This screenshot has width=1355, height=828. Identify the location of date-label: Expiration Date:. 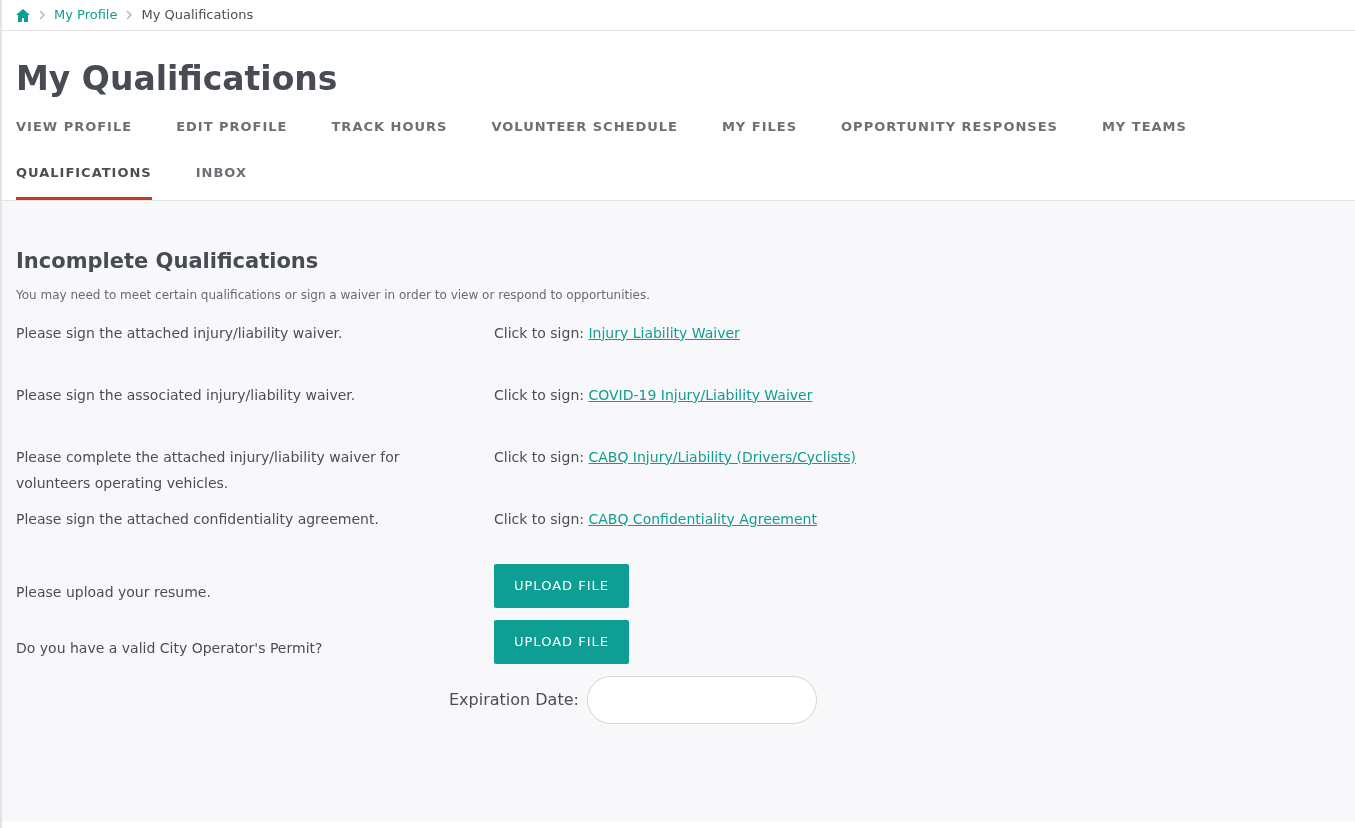
(514, 699).